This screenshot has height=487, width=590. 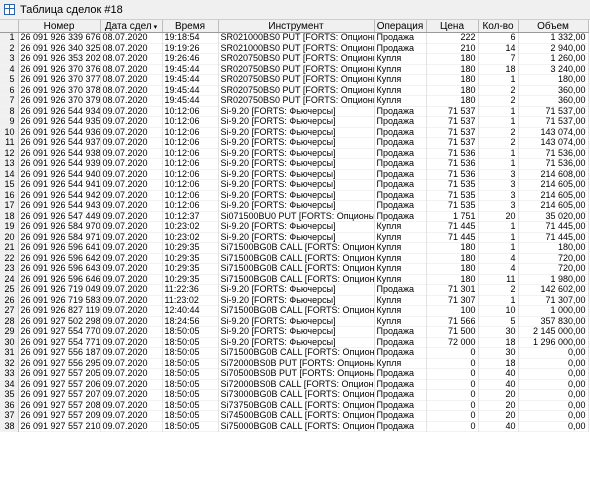 What do you see at coordinates (452, 26) in the screenshot?
I see `column-header-price: Цена` at bounding box center [452, 26].